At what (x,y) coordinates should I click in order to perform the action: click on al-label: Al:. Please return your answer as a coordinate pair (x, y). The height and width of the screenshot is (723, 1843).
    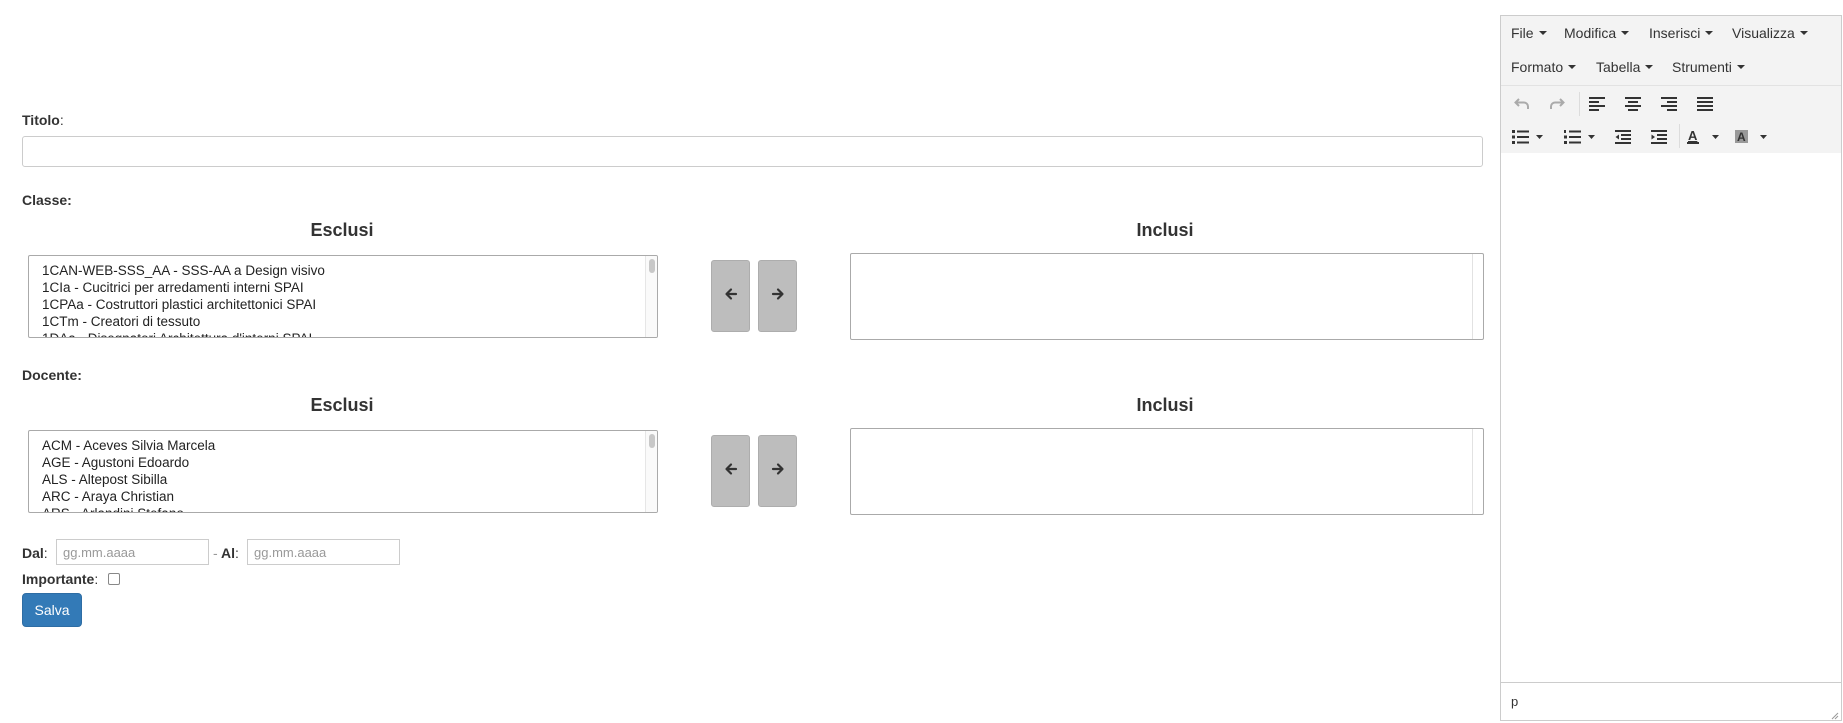
    Looking at the image, I should click on (230, 553).